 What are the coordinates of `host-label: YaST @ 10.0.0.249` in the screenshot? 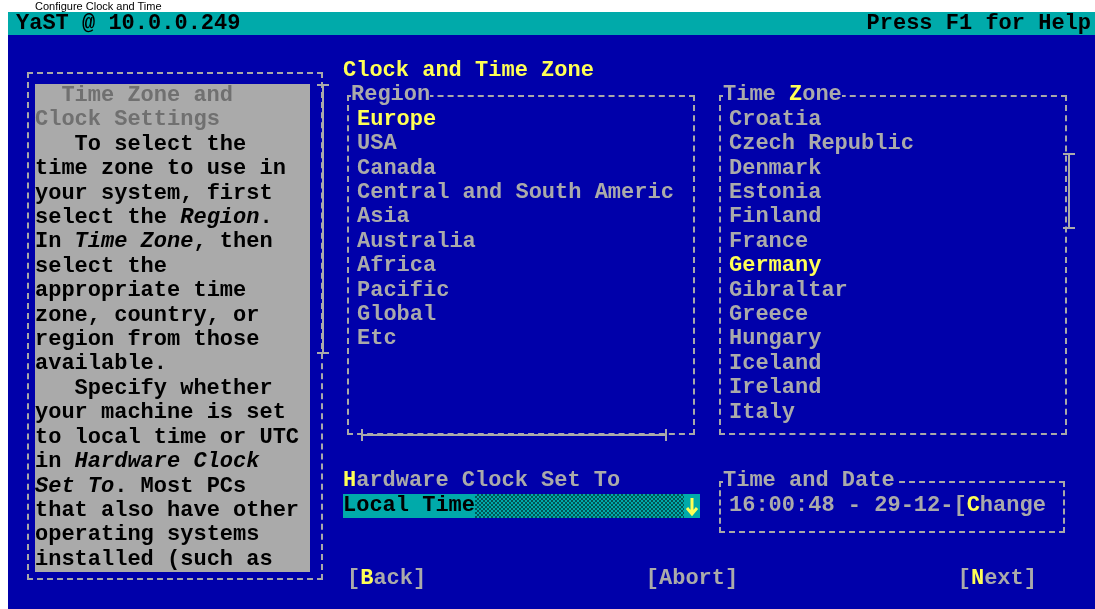 It's located at (128, 23).